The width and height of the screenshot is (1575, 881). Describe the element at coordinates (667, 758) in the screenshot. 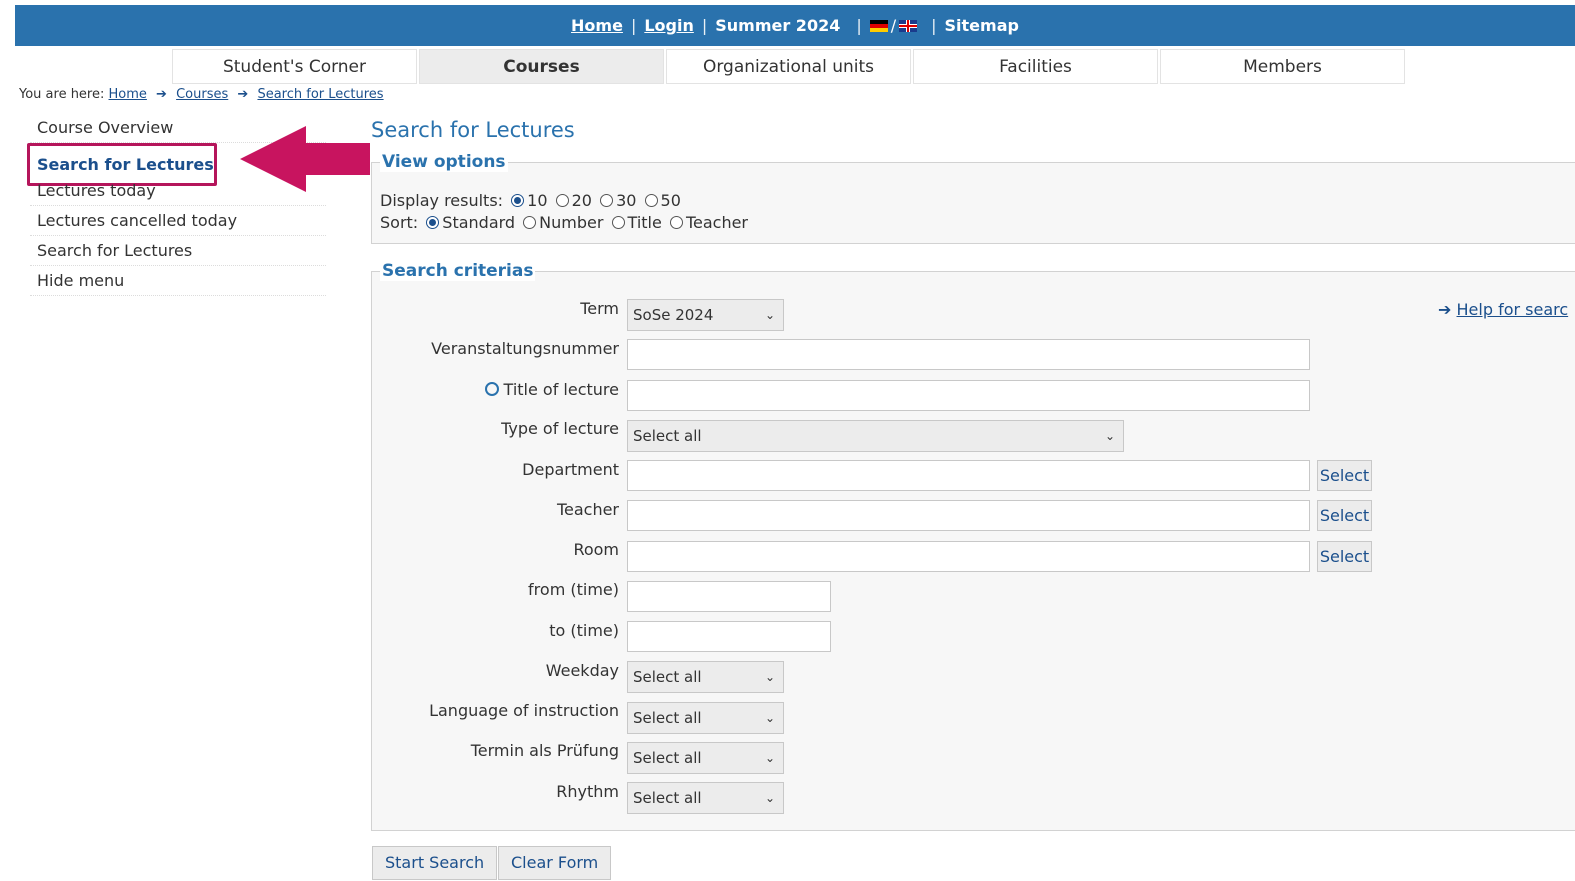

I see `exam-select-value: Select all` at that location.